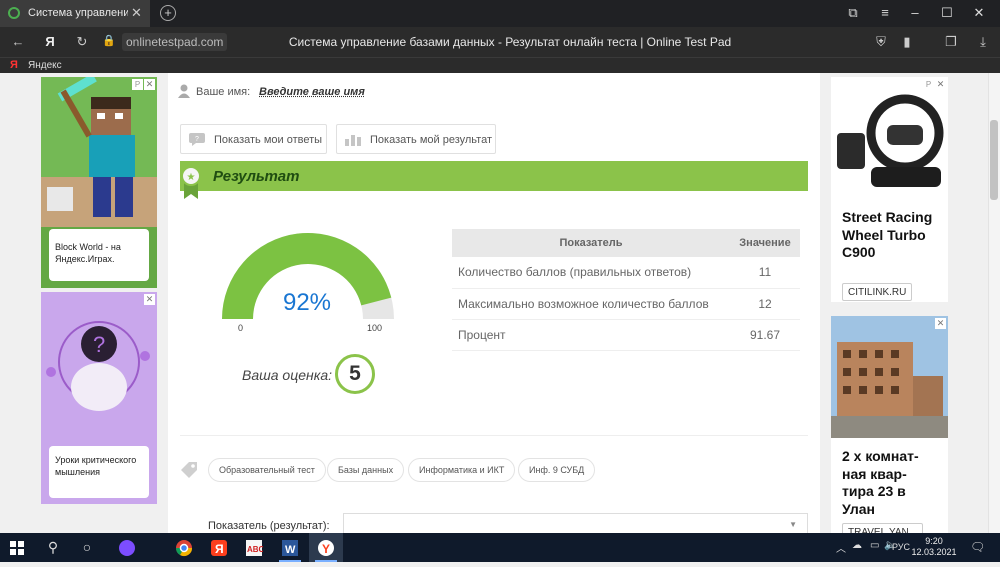 The image size is (1000, 567). I want to click on gauge-min-label: 0, so click(241, 328).